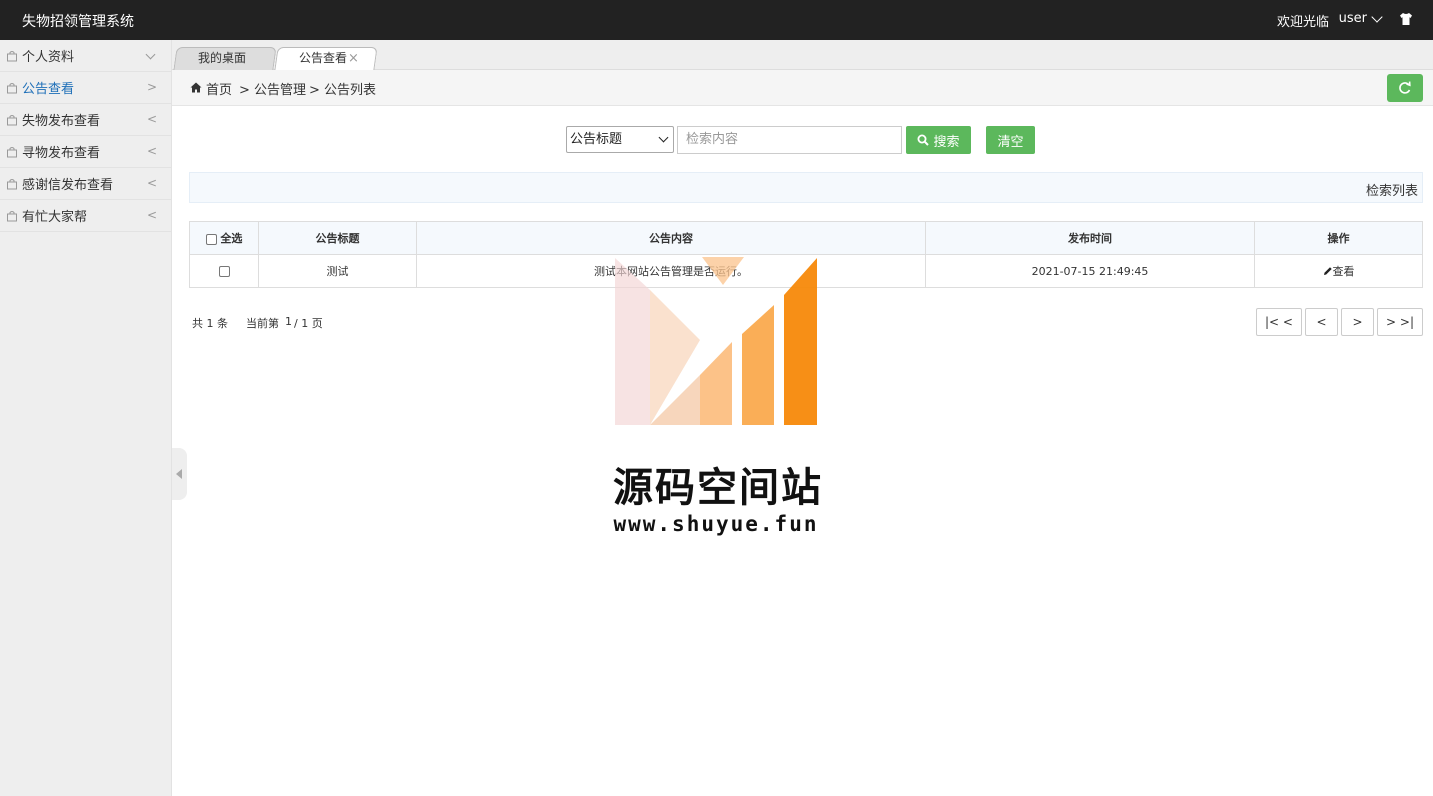 The width and height of the screenshot is (1433, 796). Describe the element at coordinates (596, 139) in the screenshot. I see `search-field-value: 公告标题` at that location.